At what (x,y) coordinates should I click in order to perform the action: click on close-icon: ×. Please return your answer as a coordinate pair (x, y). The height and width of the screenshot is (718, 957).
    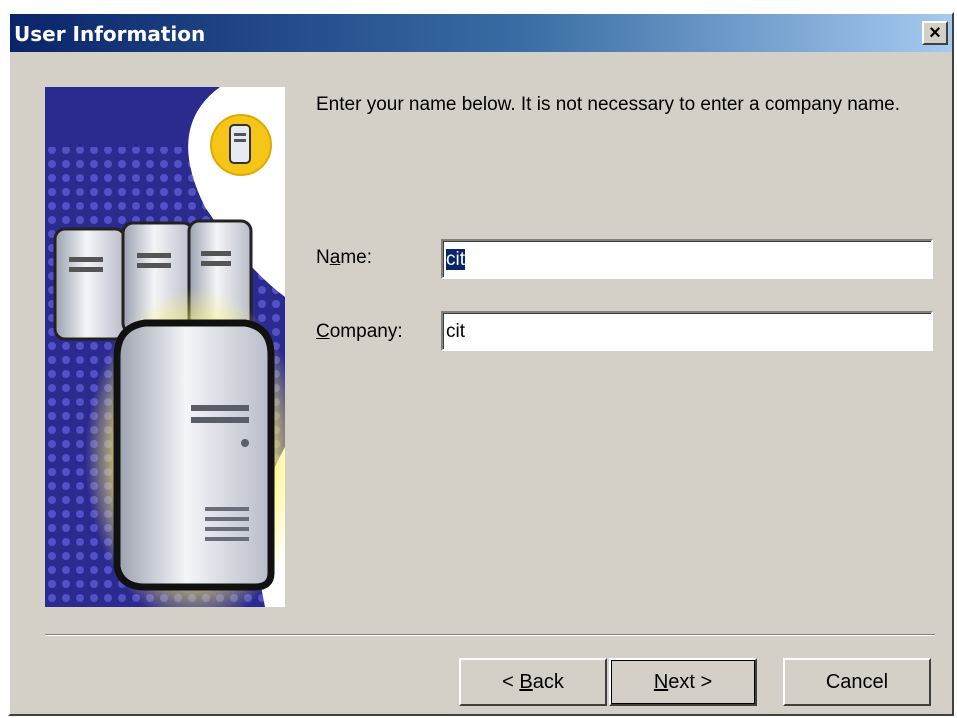
    Looking at the image, I should click on (935, 33).